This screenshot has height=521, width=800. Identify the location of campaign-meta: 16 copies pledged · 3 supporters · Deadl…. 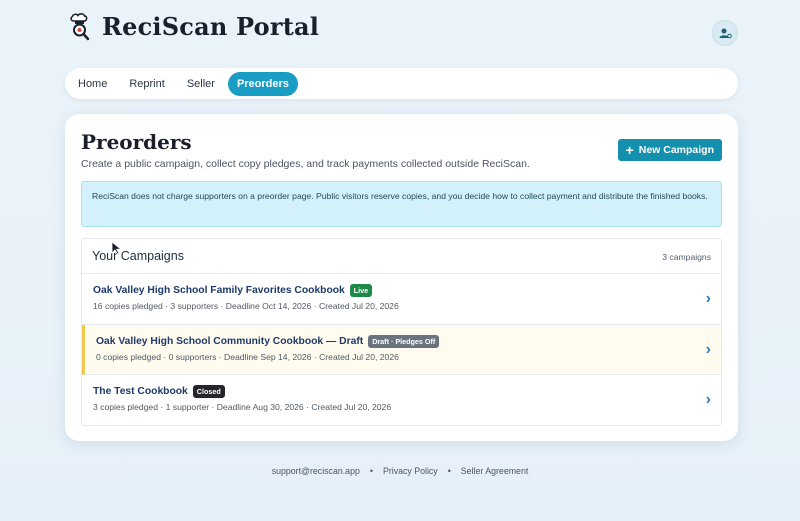
(246, 306).